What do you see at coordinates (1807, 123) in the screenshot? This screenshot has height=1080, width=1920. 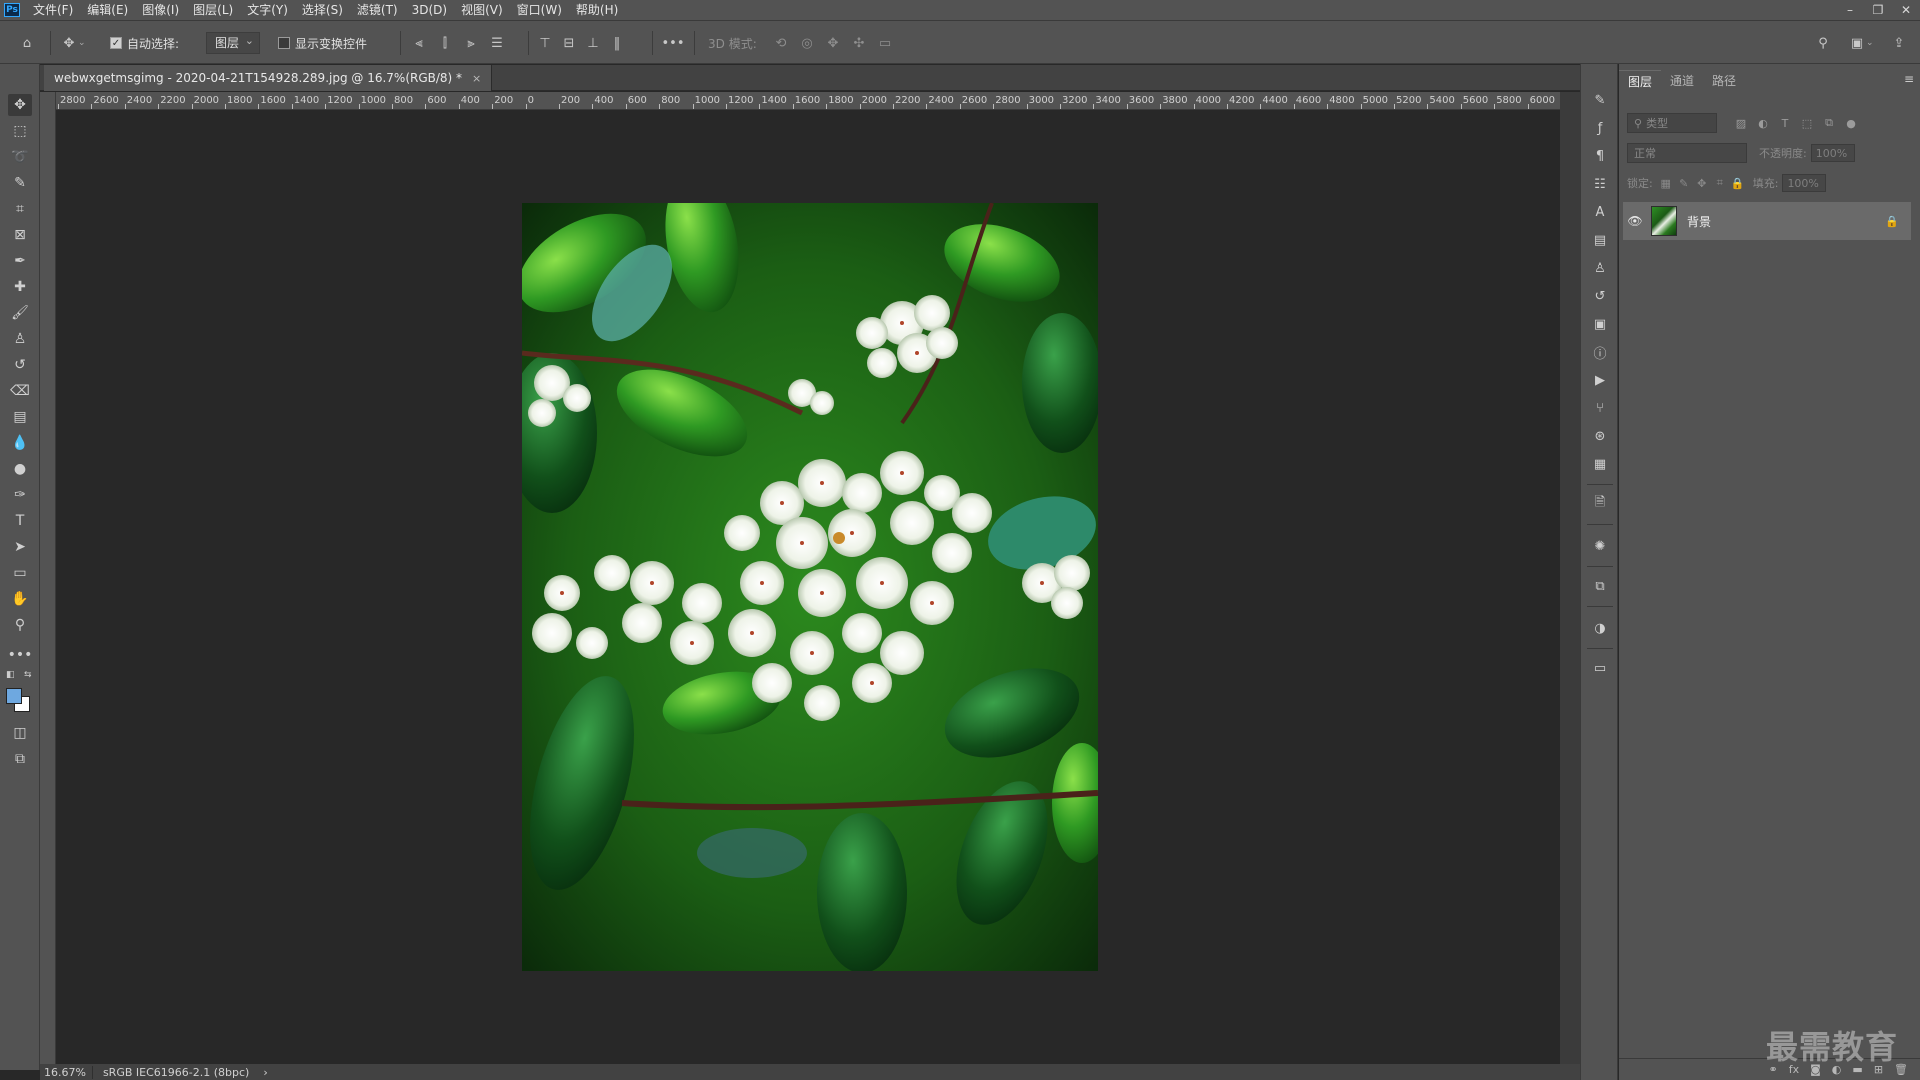 I see `filter-shape-icon: ⬚` at bounding box center [1807, 123].